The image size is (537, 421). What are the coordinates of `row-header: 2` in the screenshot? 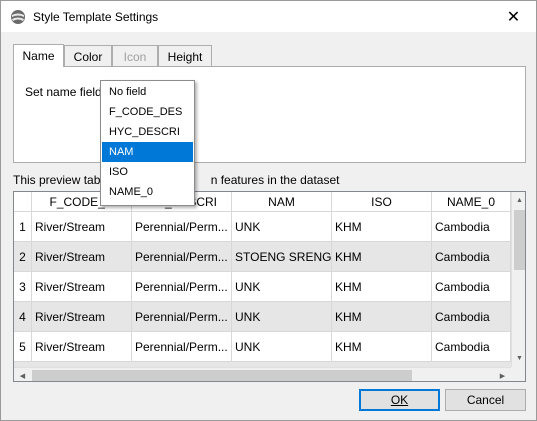 It's located at (23, 257).